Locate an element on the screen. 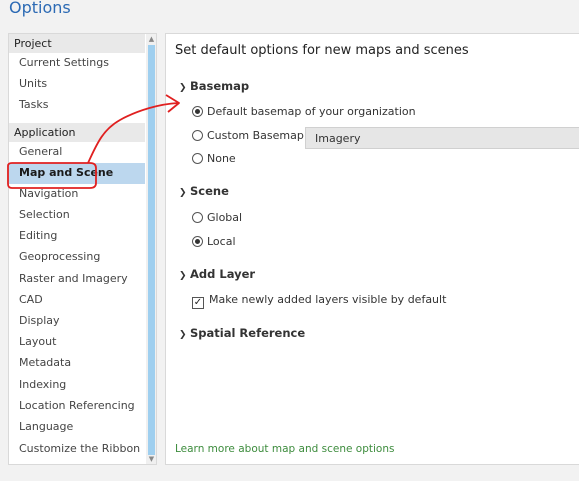 Image resolution: width=579 pixels, height=481 pixels. scene-option-local: Local is located at coordinates (214, 241).